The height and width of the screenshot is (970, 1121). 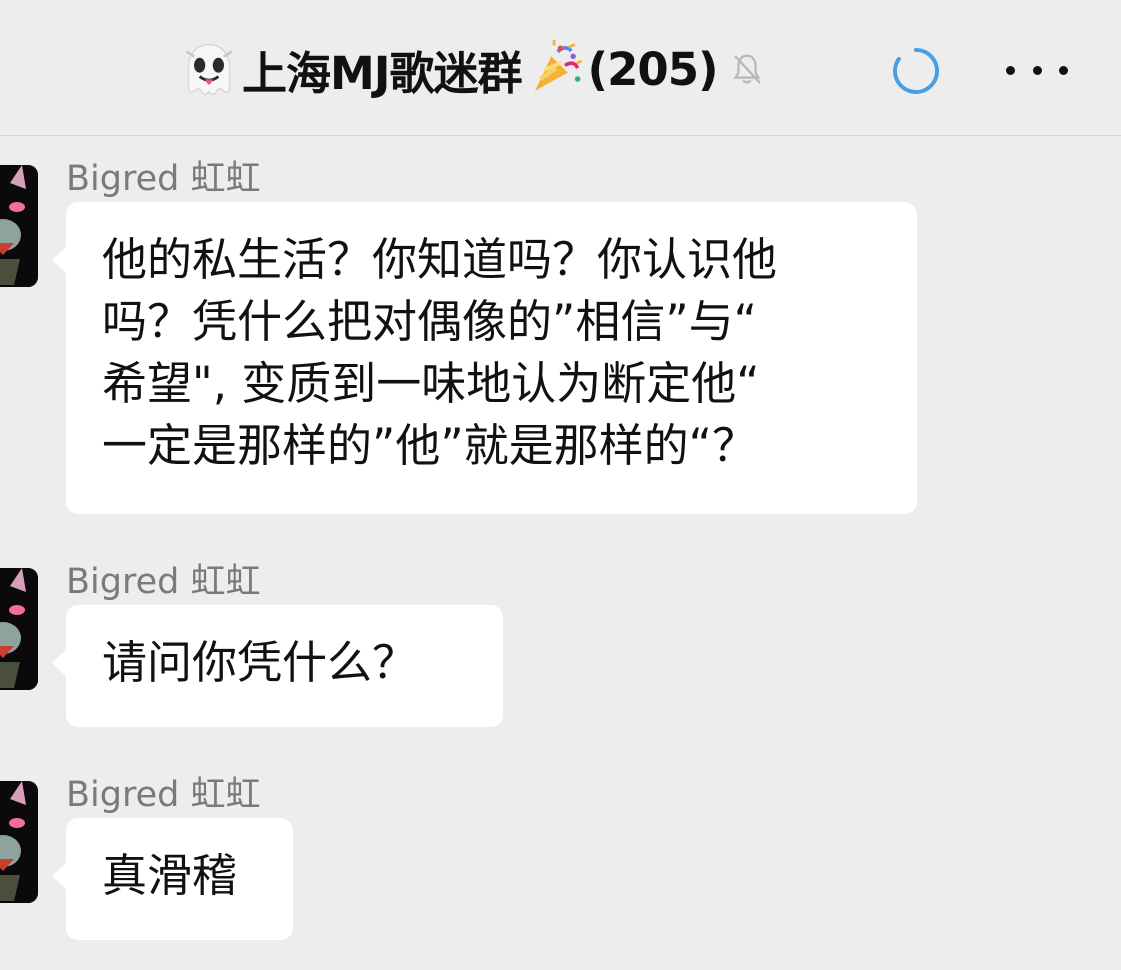 I want to click on chat-header: 上海MJ歌迷群 (205), so click(x=560, y=68).